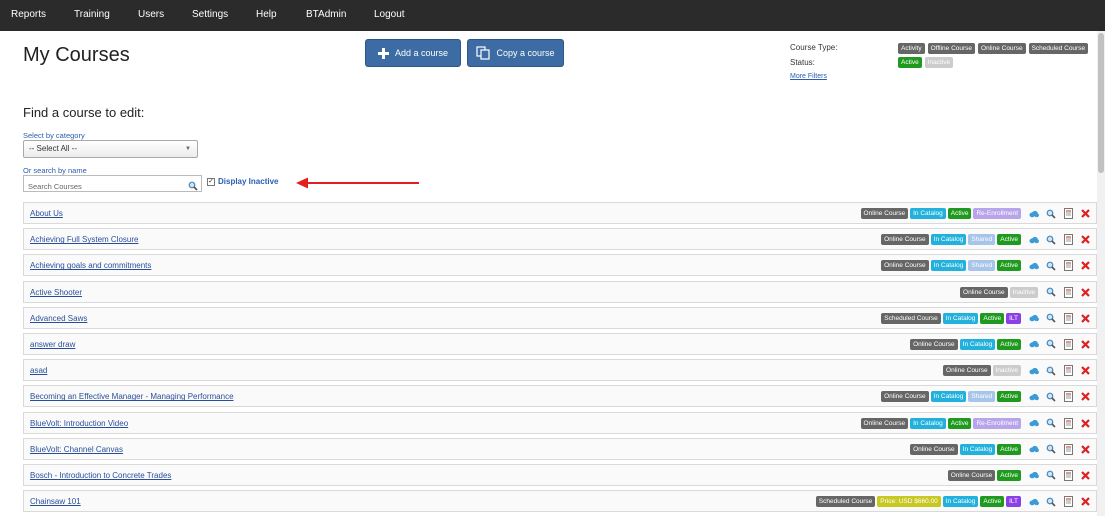 This screenshot has height=516, width=1105. What do you see at coordinates (242, 181) in the screenshot?
I see `display-inactive-option: ✓ Display Inactive` at bounding box center [242, 181].